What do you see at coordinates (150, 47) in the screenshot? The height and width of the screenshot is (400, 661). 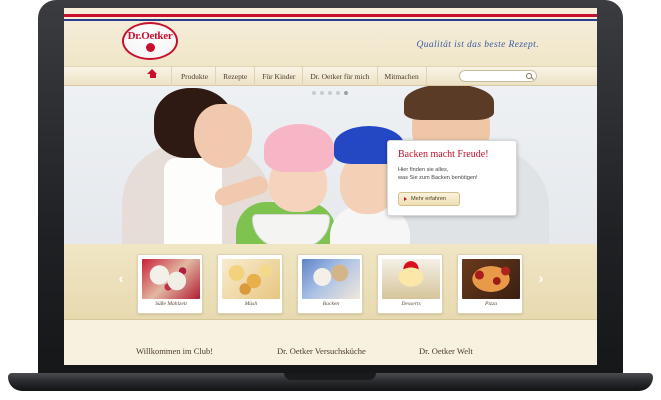 I see `logo-emblem-icon` at bounding box center [150, 47].